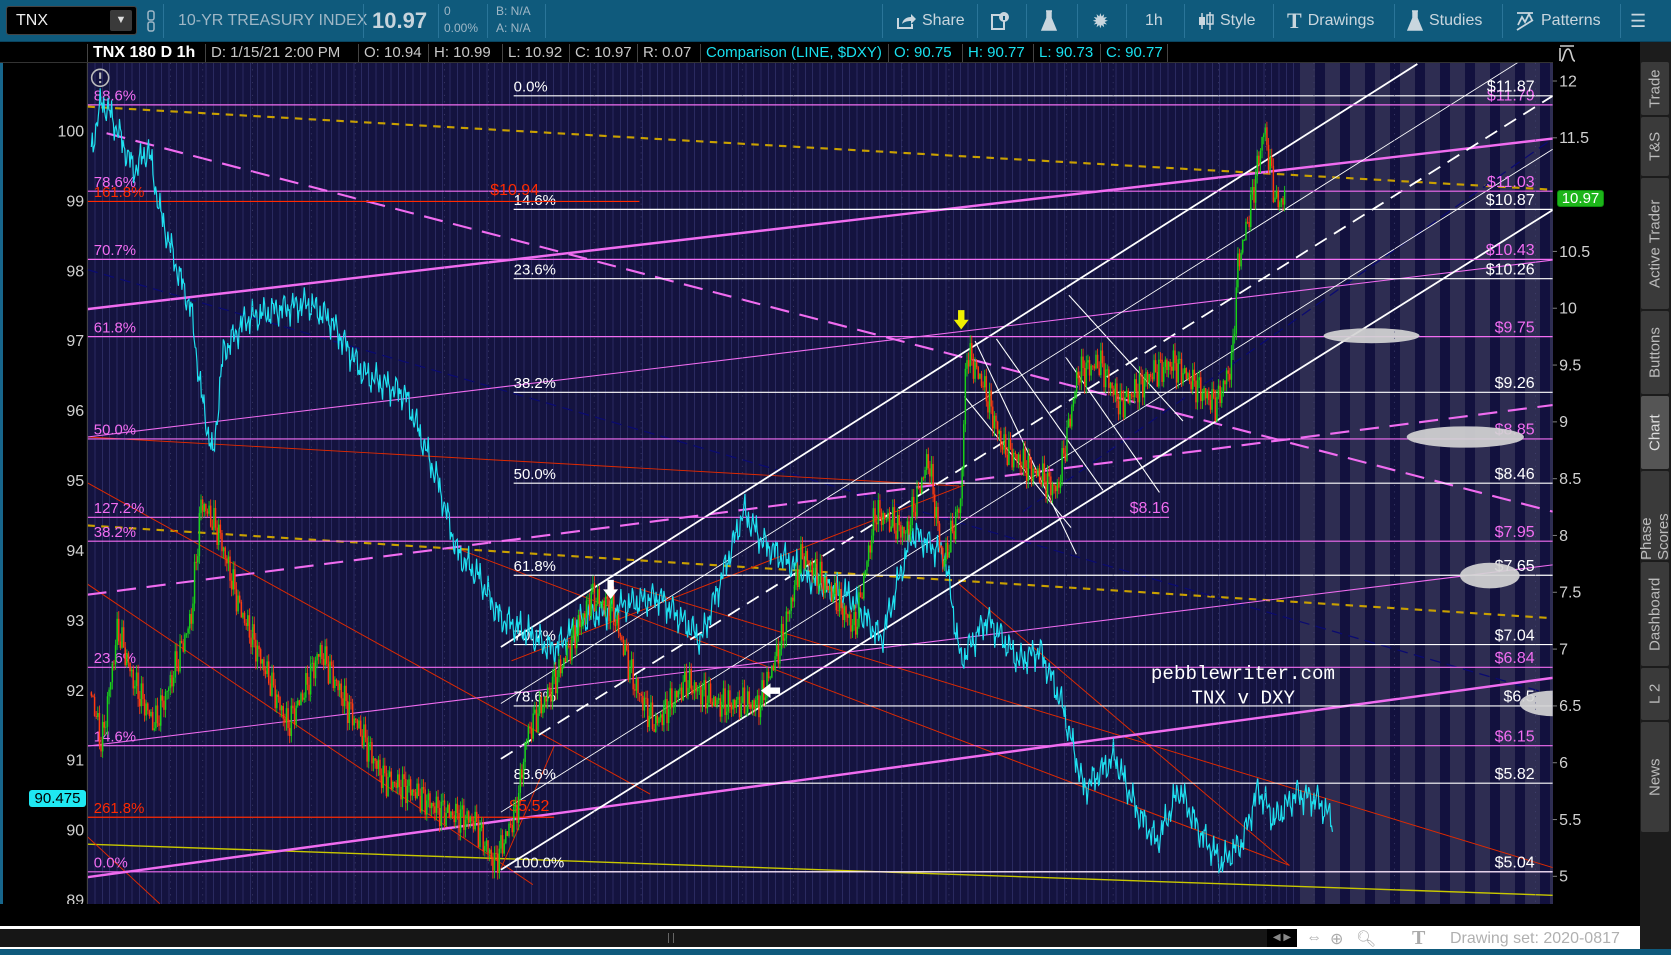  Describe the element at coordinates (447, 11) in the screenshot. I see `net-change: 0` at that location.